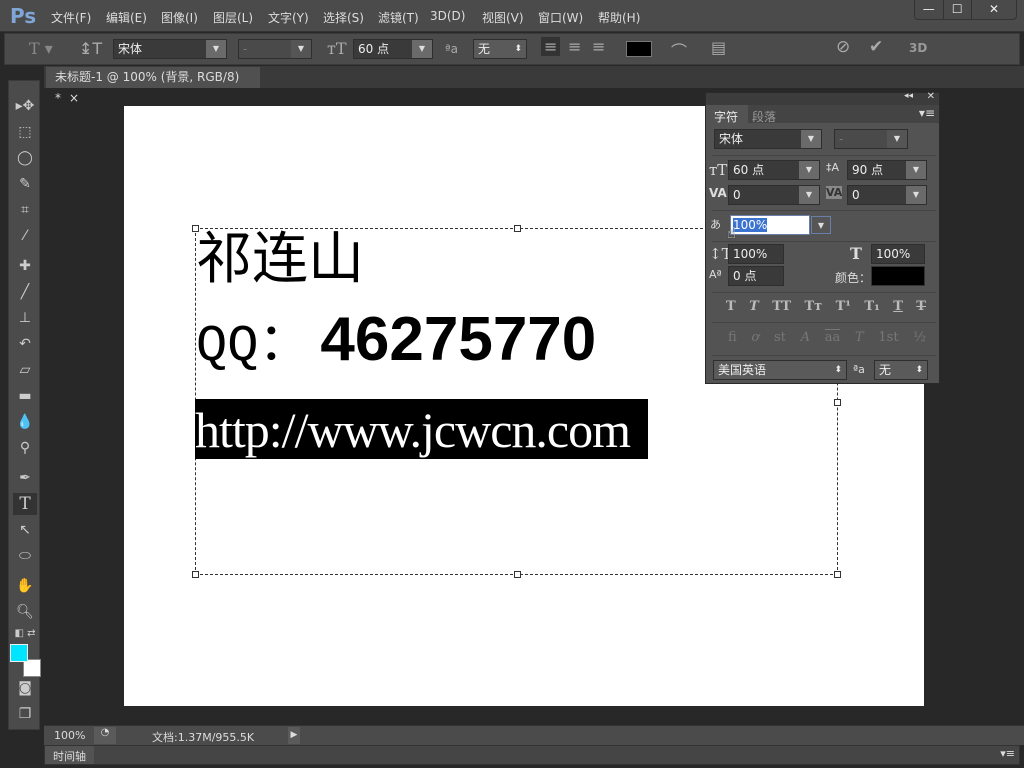 Image resolution: width=1024 pixels, height=768 pixels. I want to click on small-caps-button: Tт, so click(813, 306).